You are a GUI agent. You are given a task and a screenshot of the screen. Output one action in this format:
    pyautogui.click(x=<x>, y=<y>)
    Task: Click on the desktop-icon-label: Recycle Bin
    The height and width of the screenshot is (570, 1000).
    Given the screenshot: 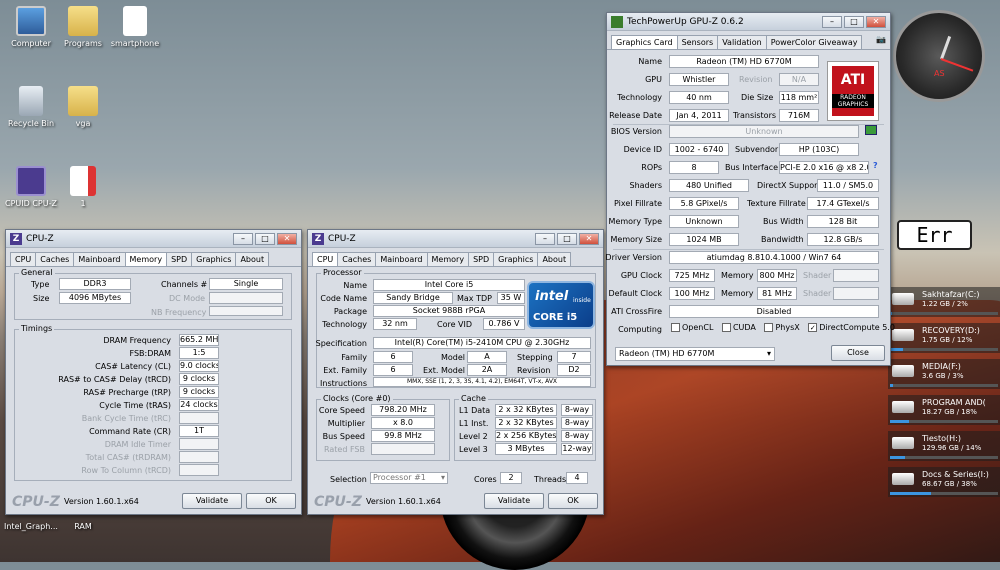 What is the action you would take?
    pyautogui.click(x=31, y=123)
    